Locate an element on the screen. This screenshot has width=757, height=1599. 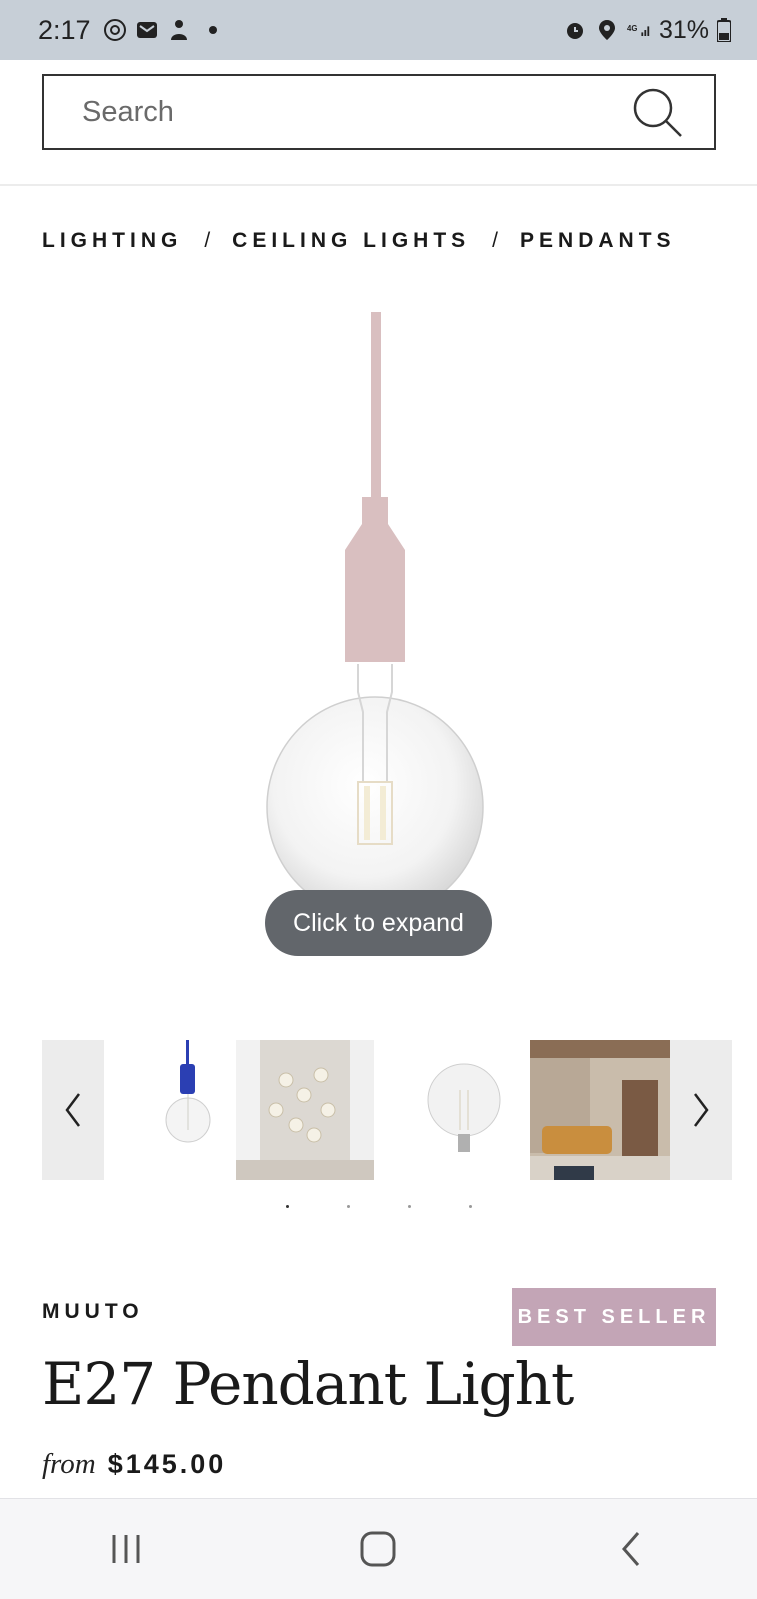
status-right: 4G 31% is located at coordinates (647, 30).